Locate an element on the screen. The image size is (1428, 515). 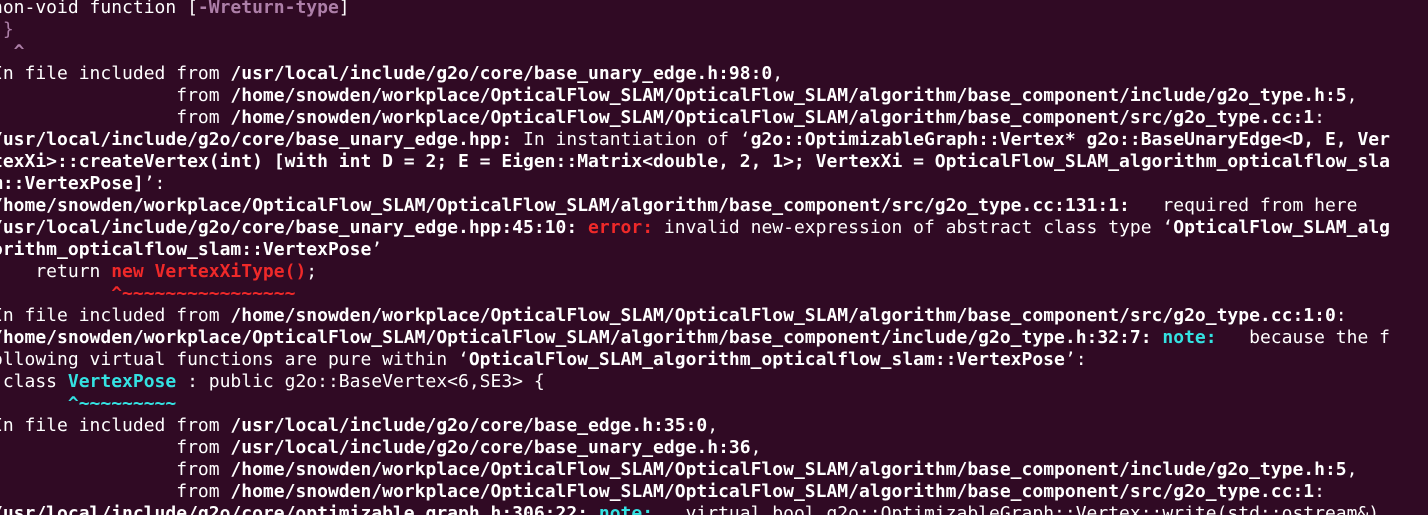
terminal-text-segment: ^~~~~~~~~~~~~~~~~ is located at coordinates (148, 293).